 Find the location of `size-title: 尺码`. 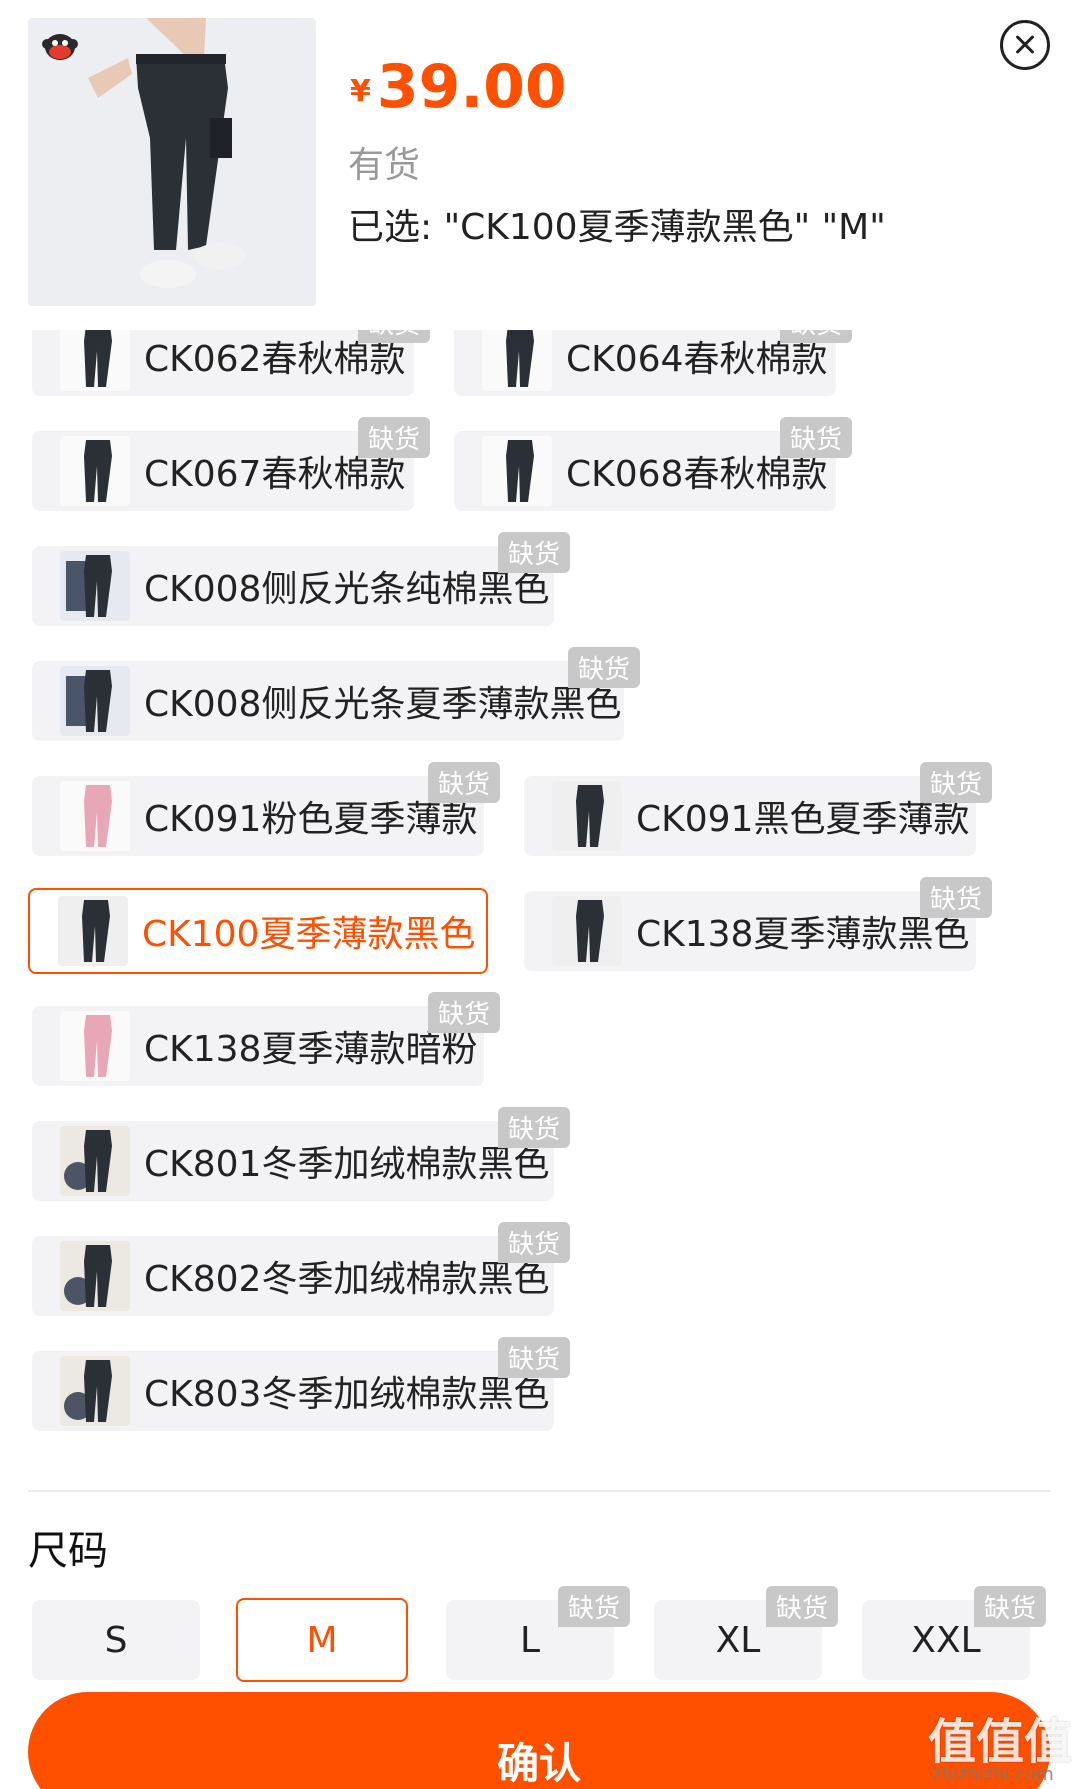

size-title: 尺码 is located at coordinates (68, 1551).